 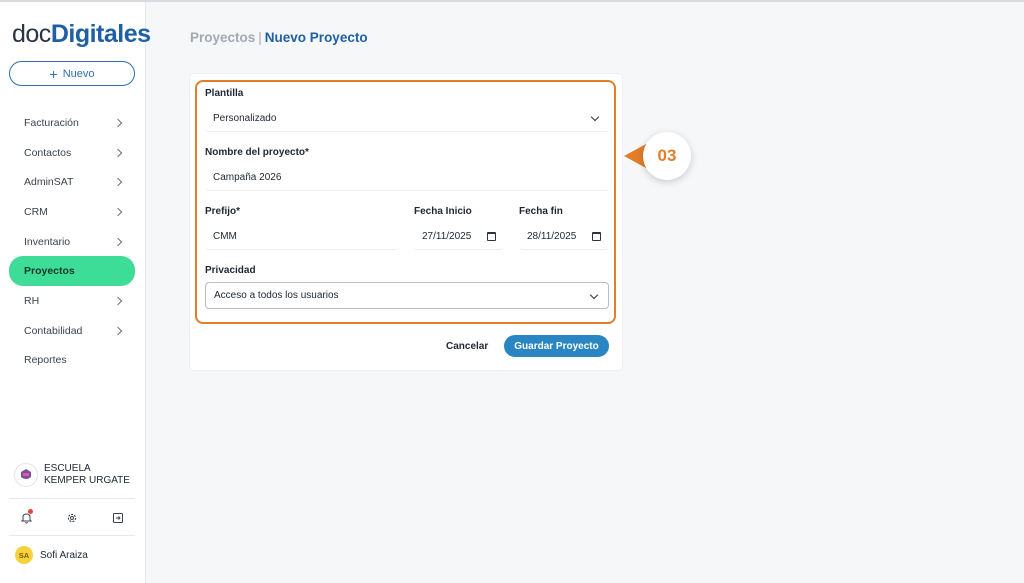 I want to click on sidebar-item-label: Contactos, so click(x=48, y=152).